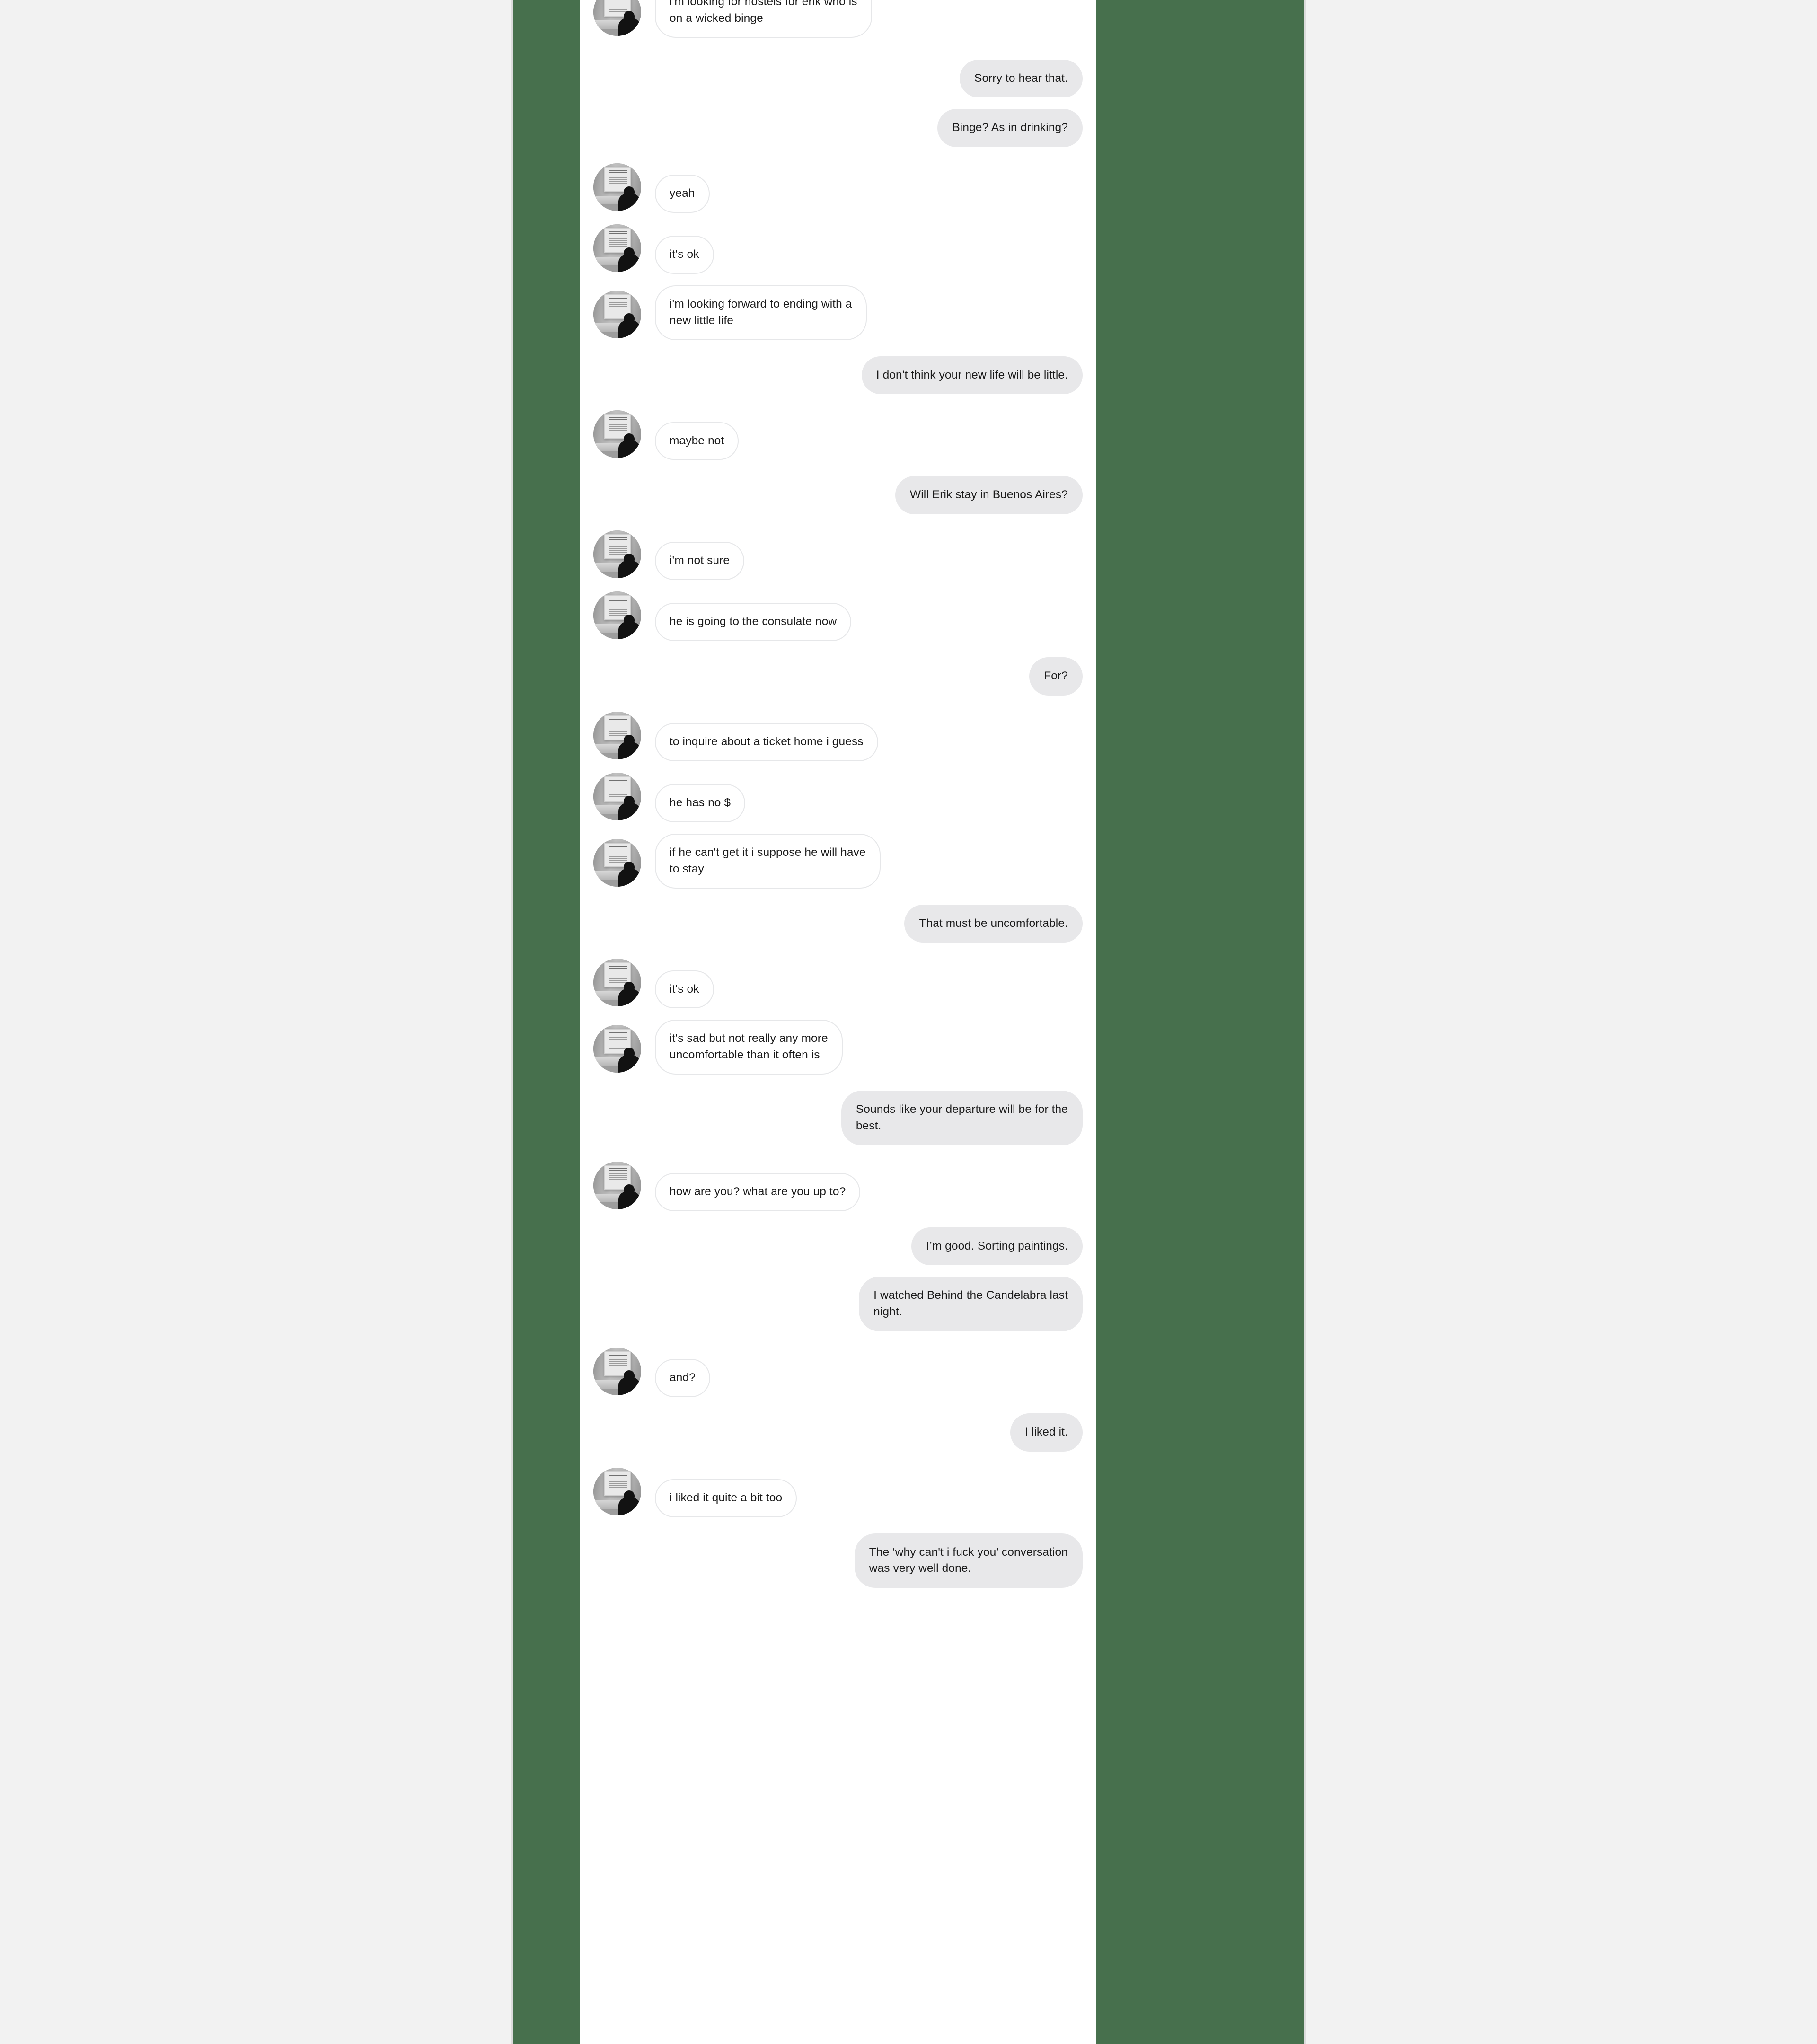 The width and height of the screenshot is (1817, 2044). What do you see at coordinates (838, 1246) in the screenshot?
I see `message-row-outgoing: I’m good. Sorting paintings.` at bounding box center [838, 1246].